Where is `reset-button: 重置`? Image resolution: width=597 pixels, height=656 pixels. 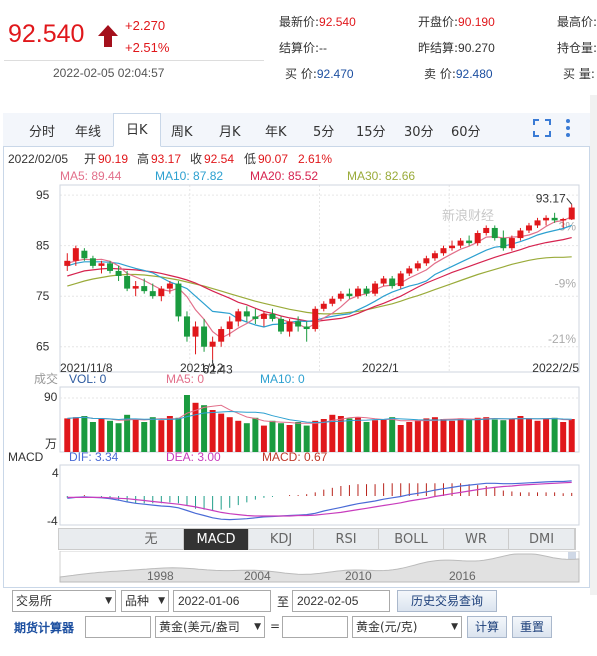 reset-button: 重置 is located at coordinates (532, 627).